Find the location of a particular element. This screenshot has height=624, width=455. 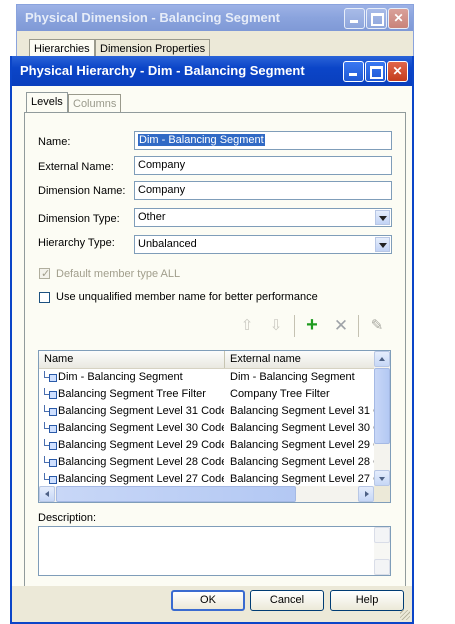

row-external-name-cell: Balancing Segment Level 29 C is located at coordinates (302, 445).